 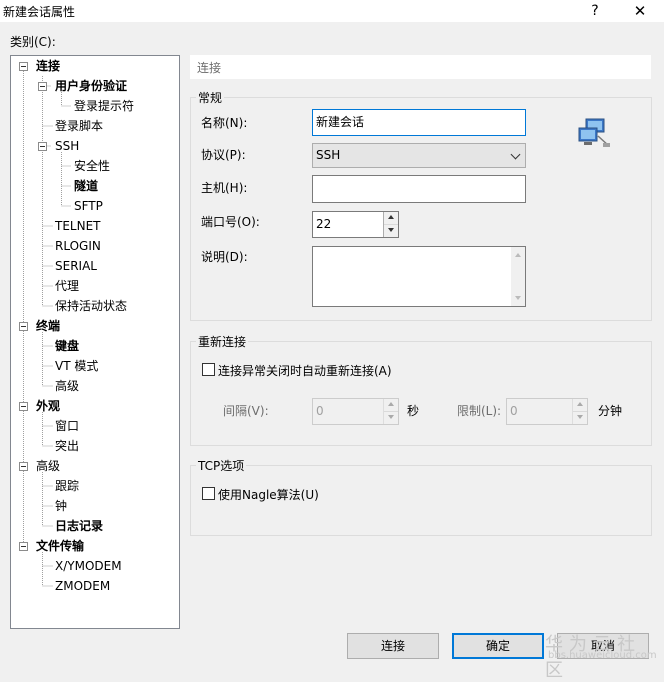 I want to click on panel-header: 连接, so click(x=420, y=67).